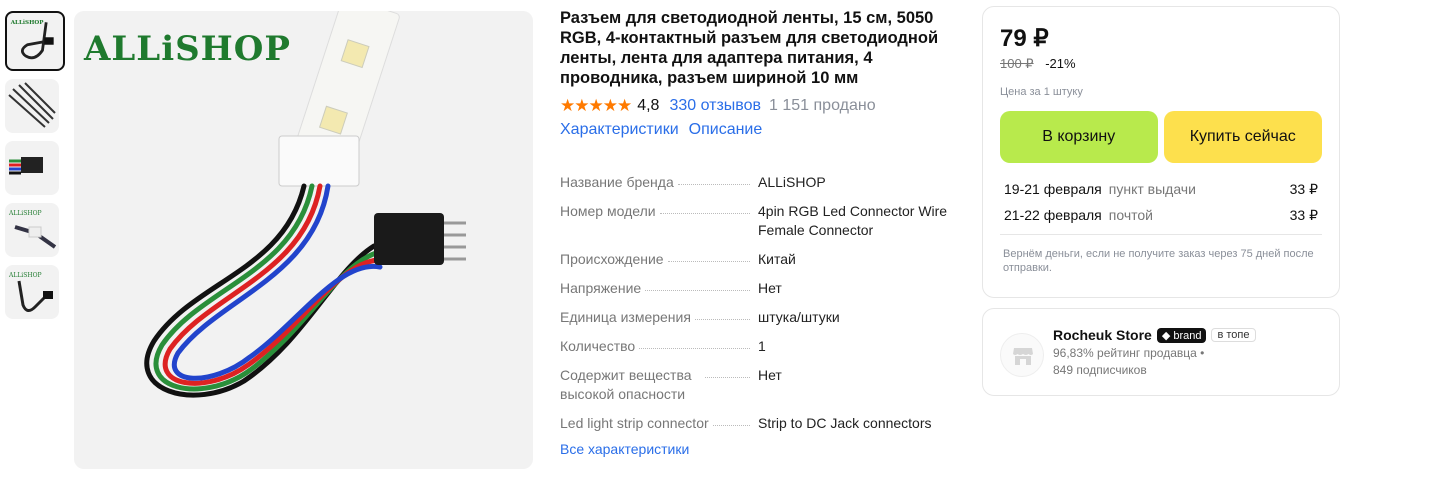 The width and height of the screenshot is (1434, 496). What do you see at coordinates (1130, 215) in the screenshot?
I see `delivery-method: почтой` at bounding box center [1130, 215].